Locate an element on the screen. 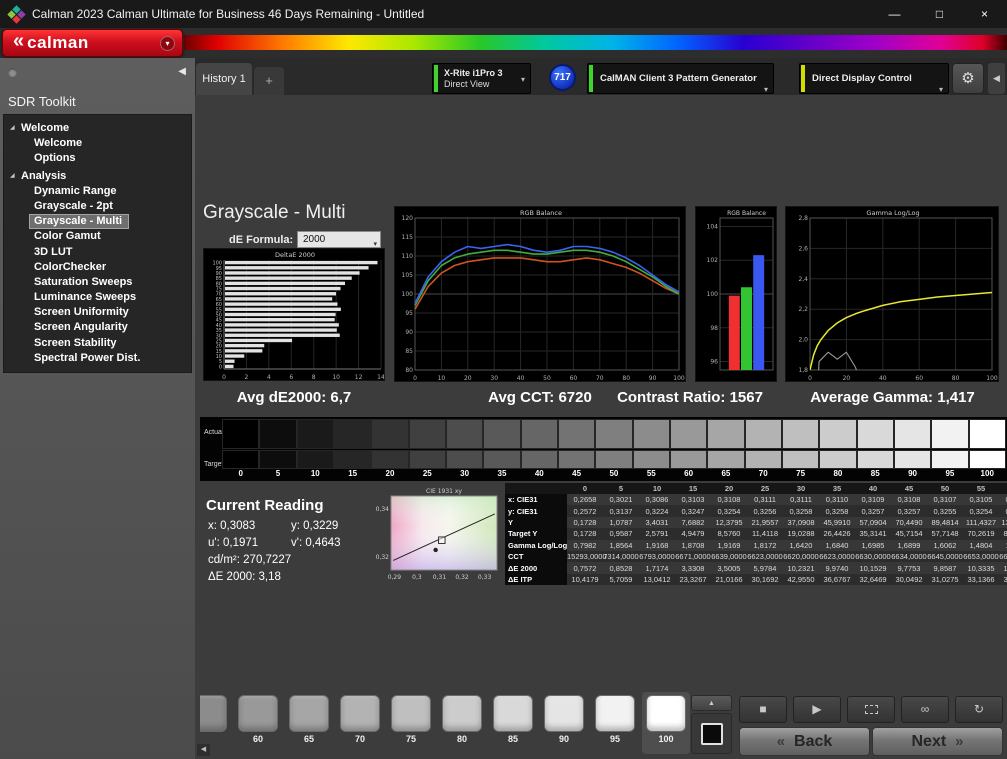 This screenshot has width=1007, height=759. back-chevron-icon: « is located at coordinates (781, 741).